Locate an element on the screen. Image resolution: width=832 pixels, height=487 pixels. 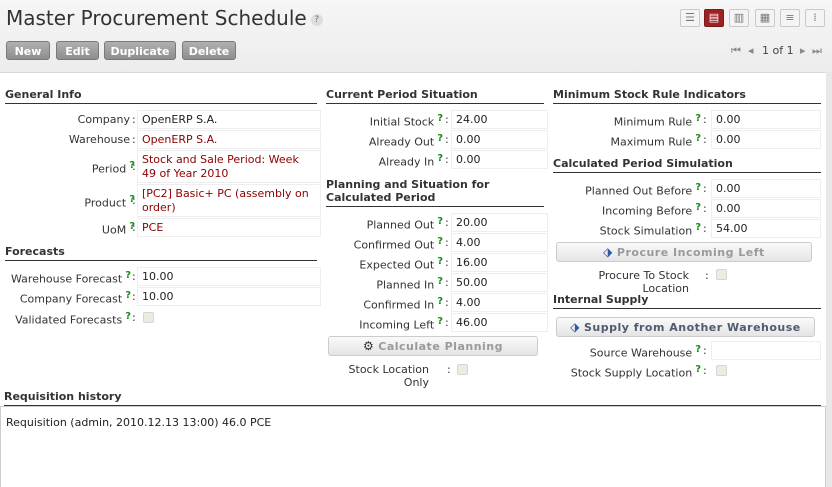
form-view-icon: ▤ is located at coordinates (714, 18).